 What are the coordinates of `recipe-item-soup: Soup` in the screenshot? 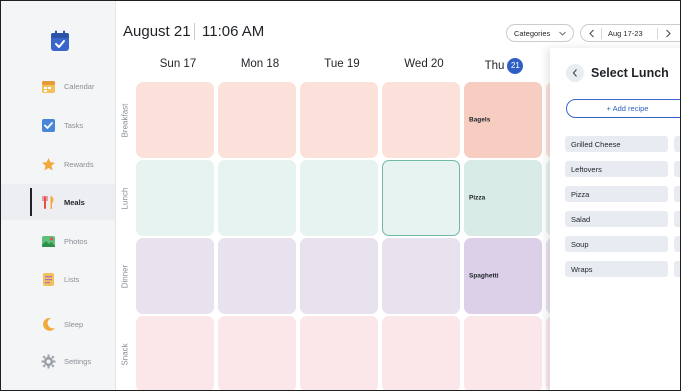 It's located at (616, 244).